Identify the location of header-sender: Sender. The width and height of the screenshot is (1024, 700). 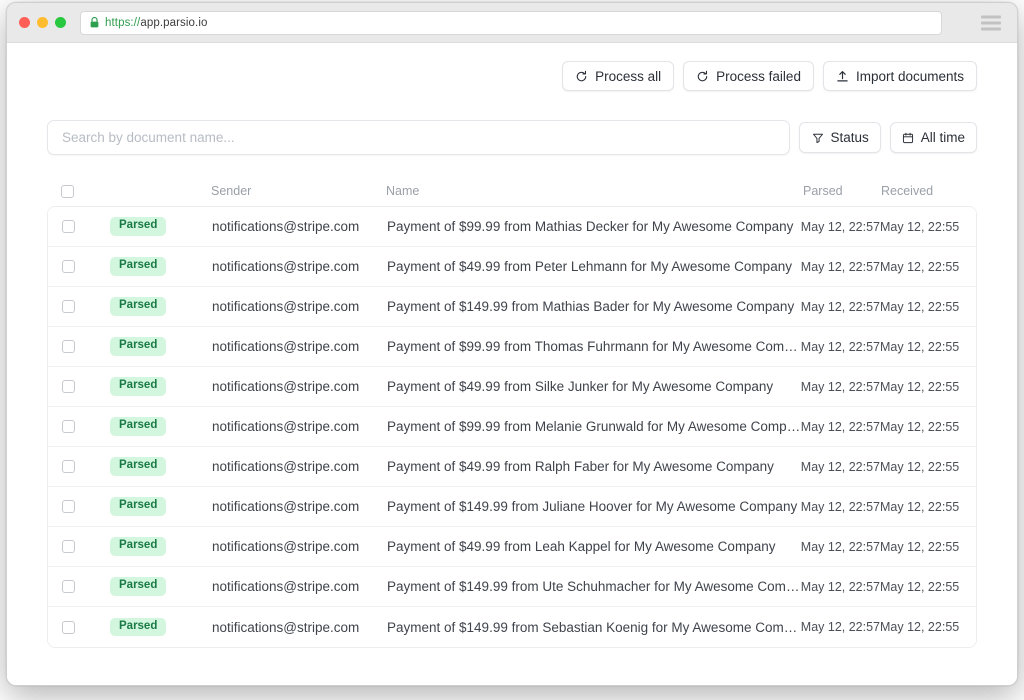
(231, 191).